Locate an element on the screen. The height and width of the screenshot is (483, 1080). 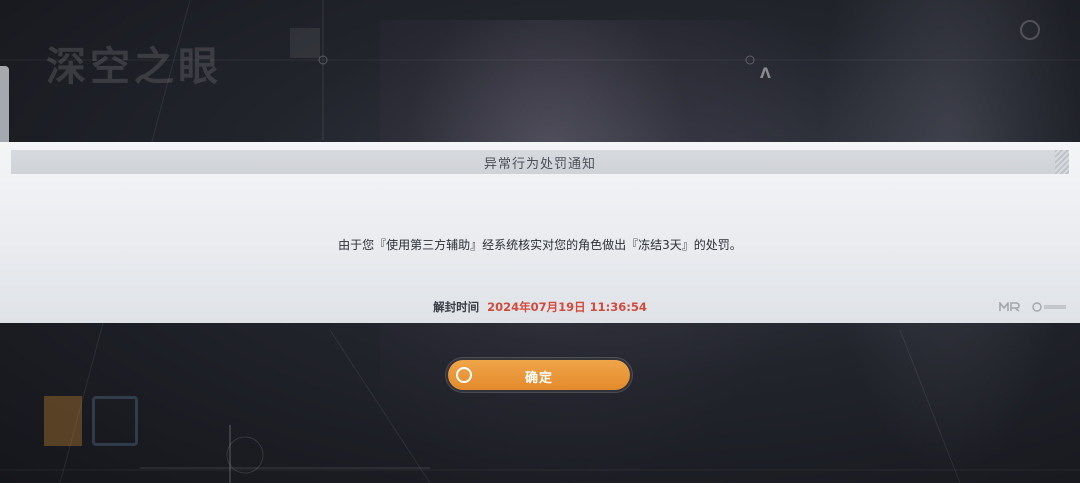
background-bottom-frame-icon is located at coordinates (115, 421).